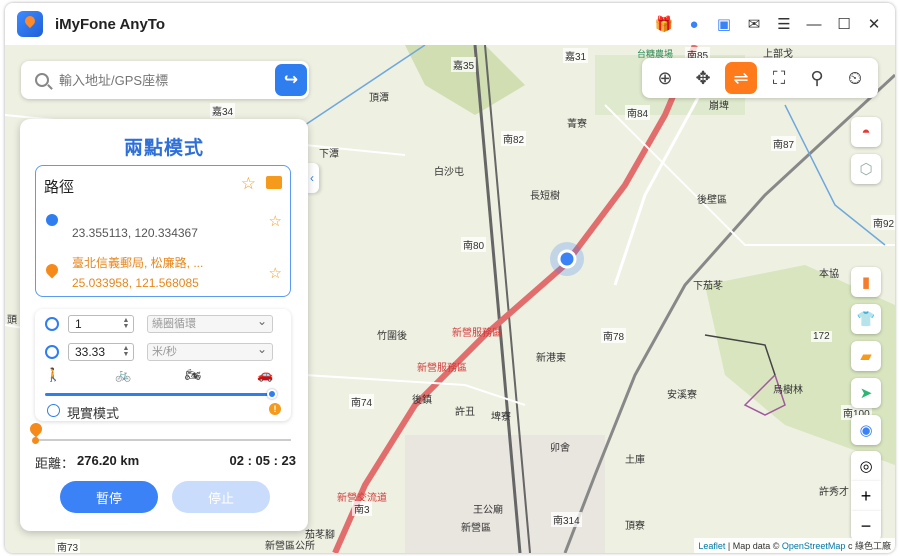 The image size is (900, 556). I want to click on cooldown-shield-icon: ⬡, so click(866, 169).